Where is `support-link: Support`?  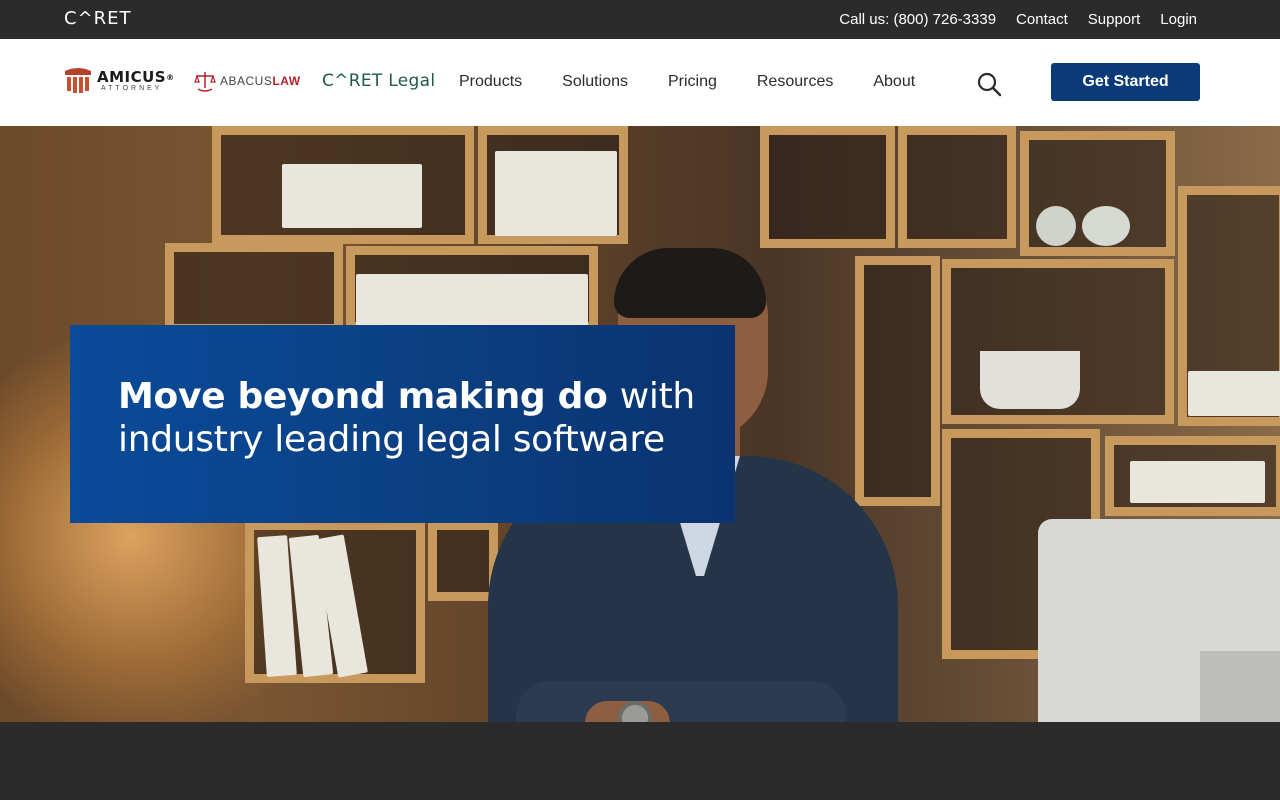
support-link: Support is located at coordinates (1114, 20).